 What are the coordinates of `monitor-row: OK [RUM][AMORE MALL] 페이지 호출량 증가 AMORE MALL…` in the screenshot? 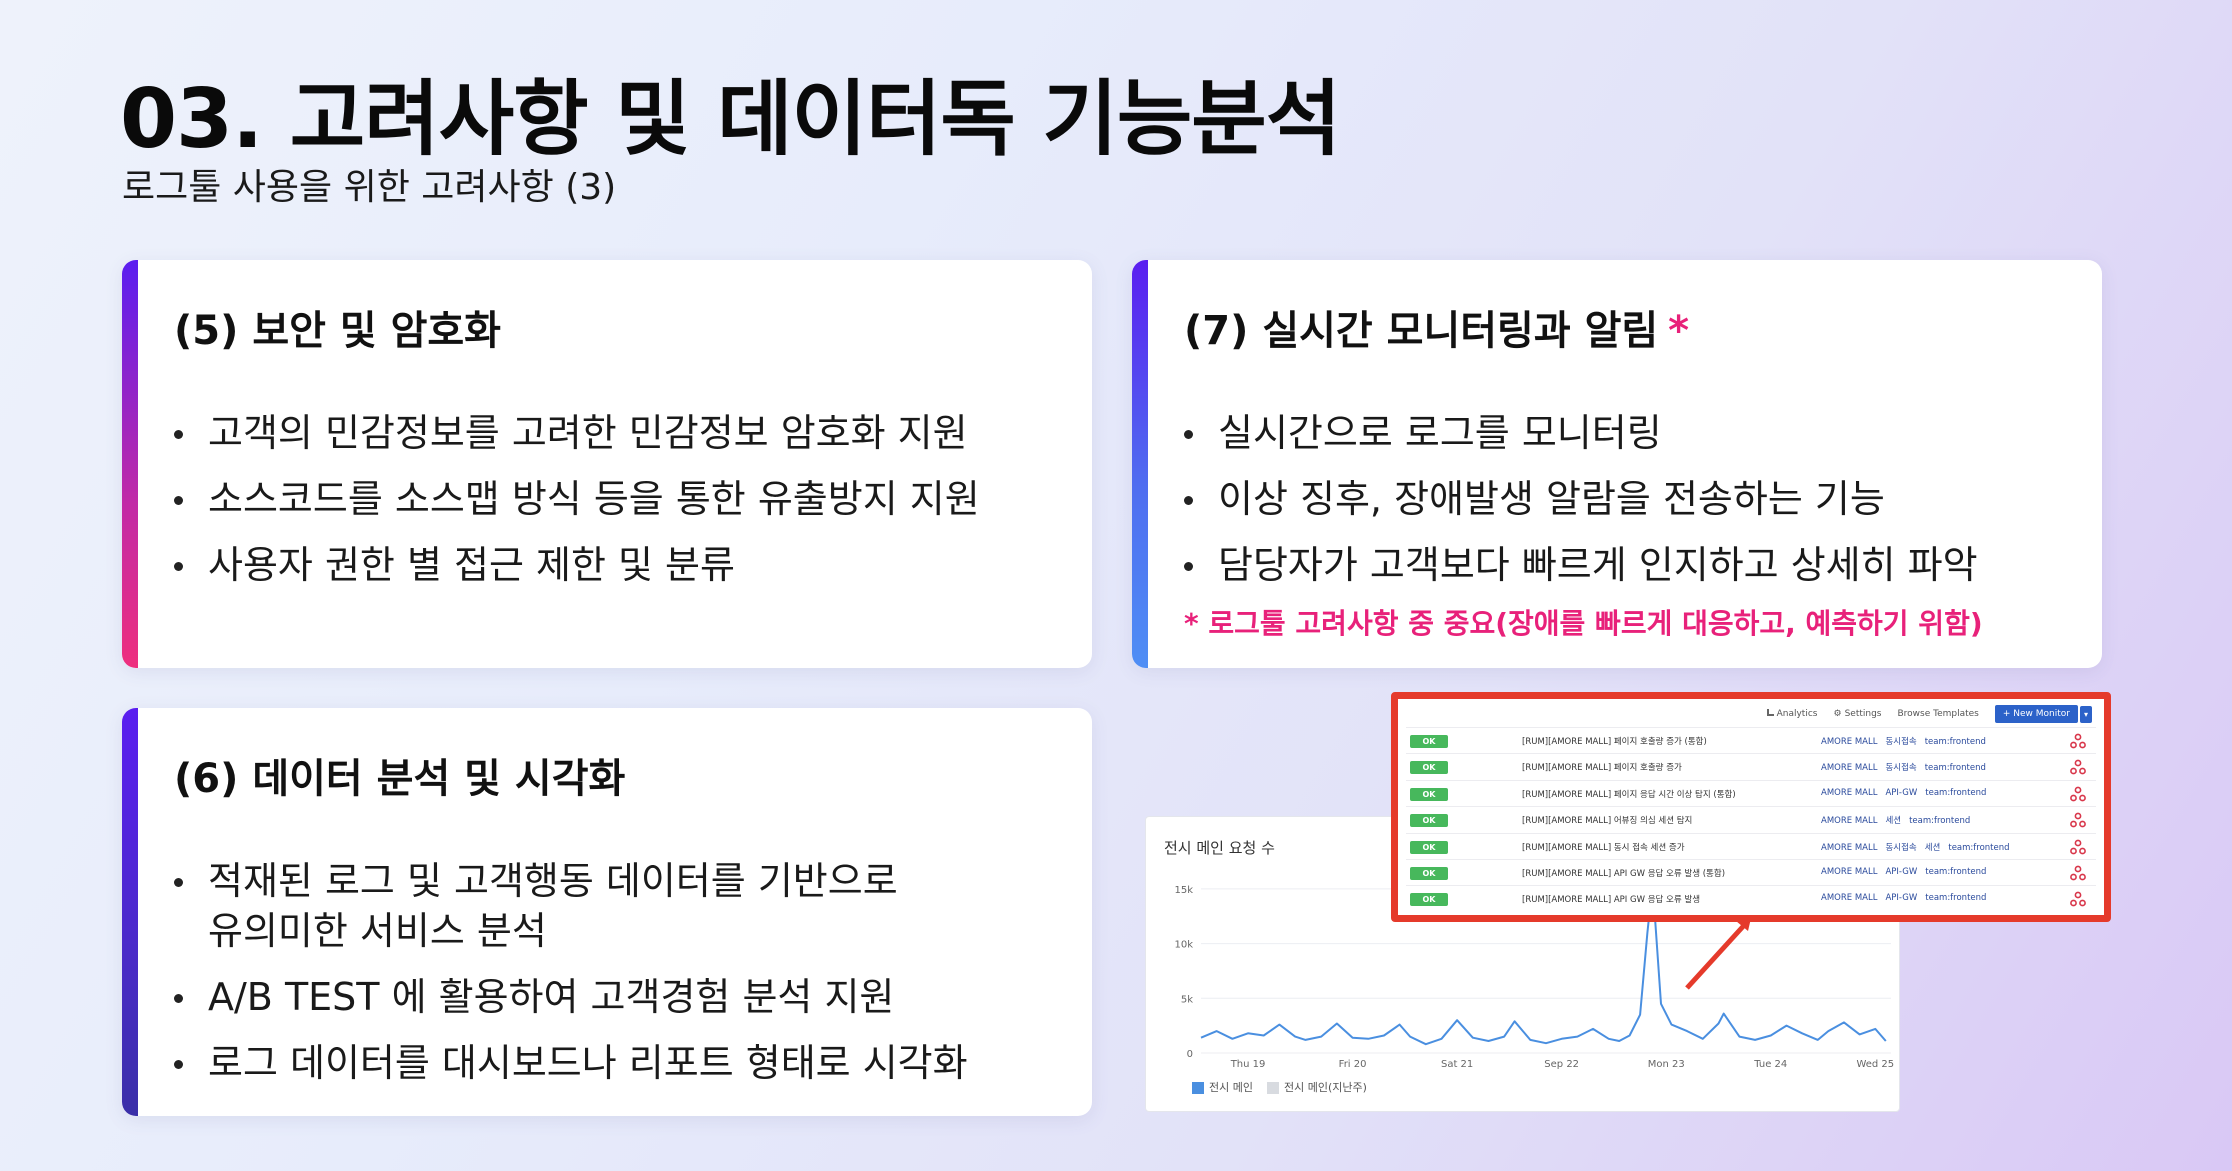 It's located at (1751, 766).